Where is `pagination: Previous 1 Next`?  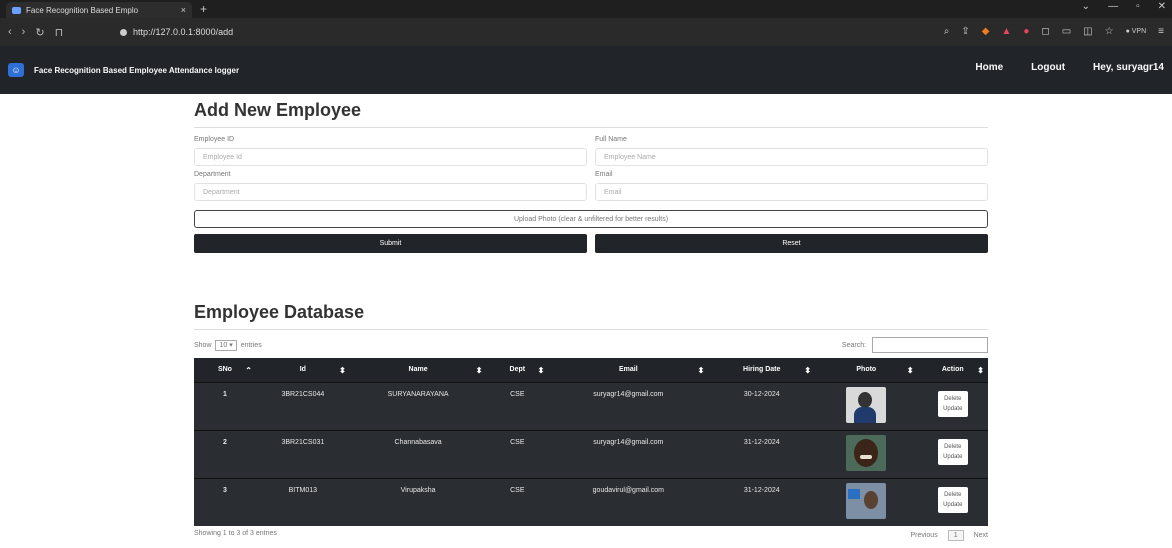
pagination: Previous 1 Next is located at coordinates (949, 535).